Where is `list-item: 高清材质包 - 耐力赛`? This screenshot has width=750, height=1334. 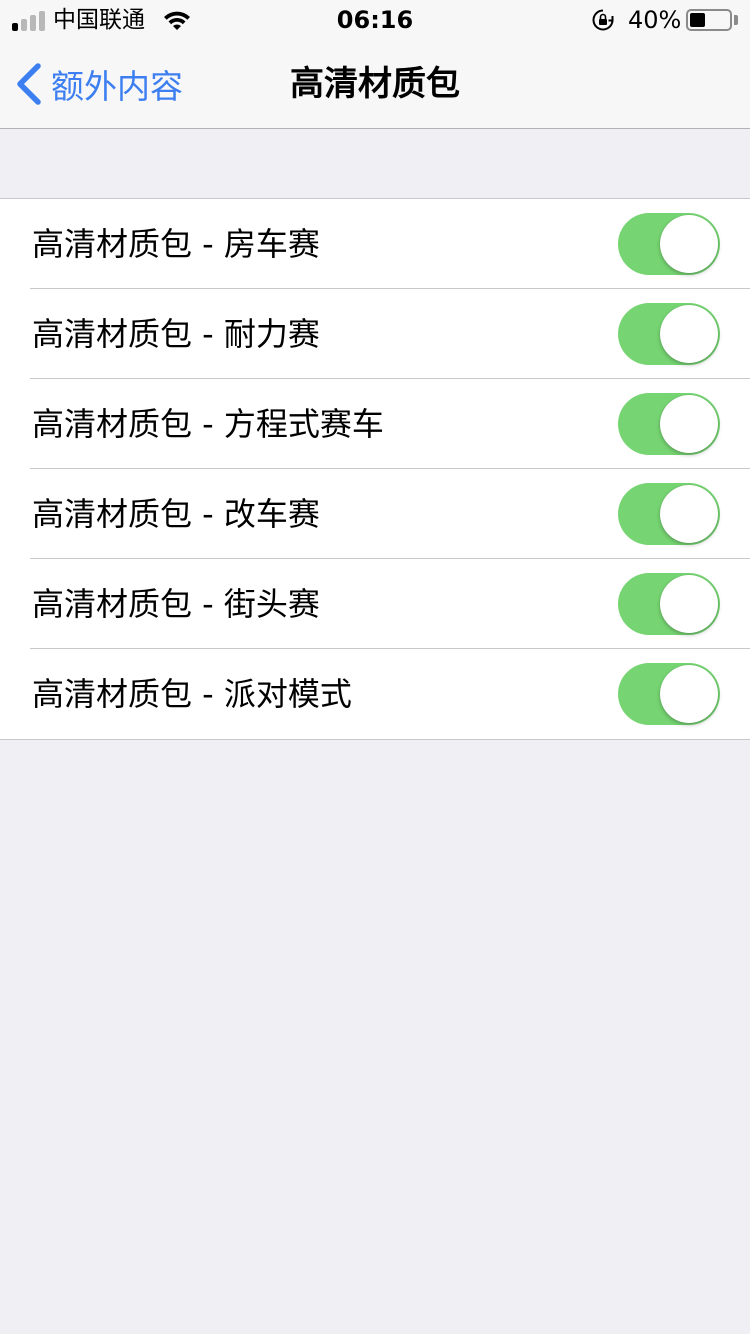
list-item: 高清材质包 - 耐力赛 is located at coordinates (375, 334).